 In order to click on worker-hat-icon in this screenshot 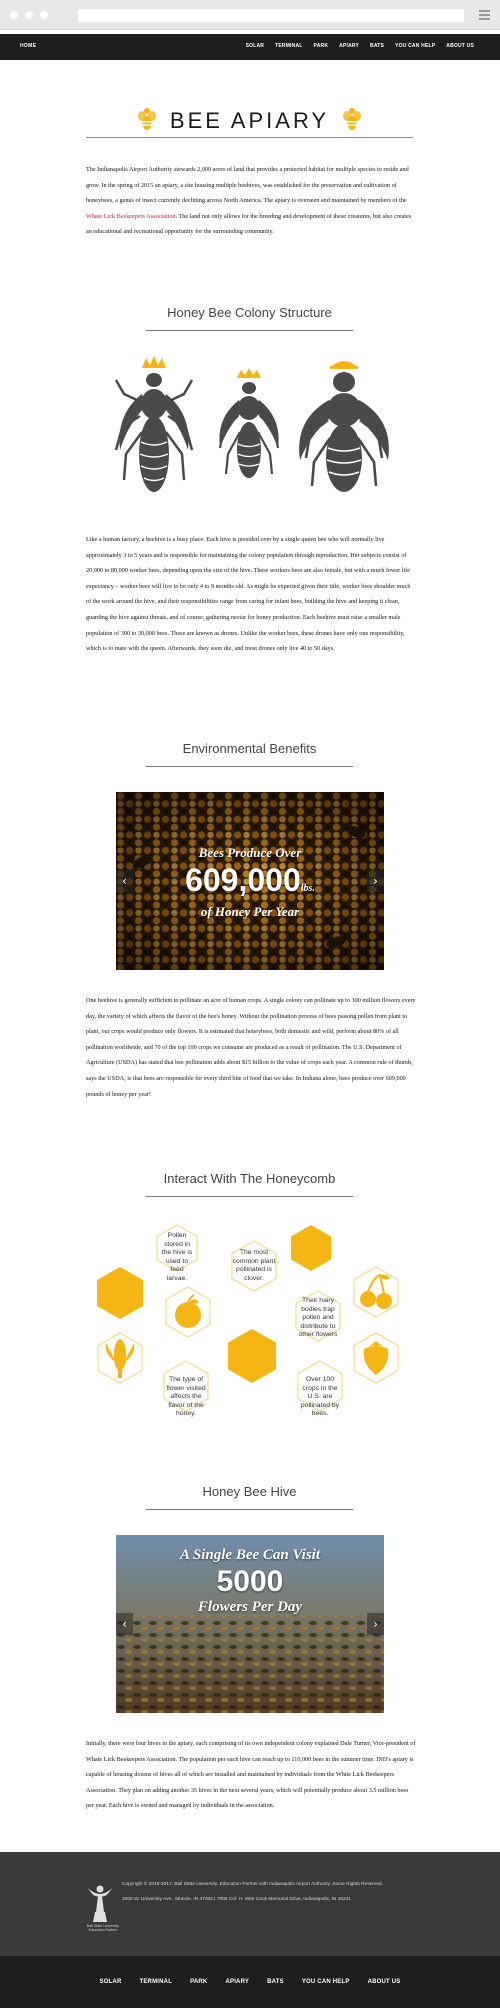, I will do `click(249, 373)`.